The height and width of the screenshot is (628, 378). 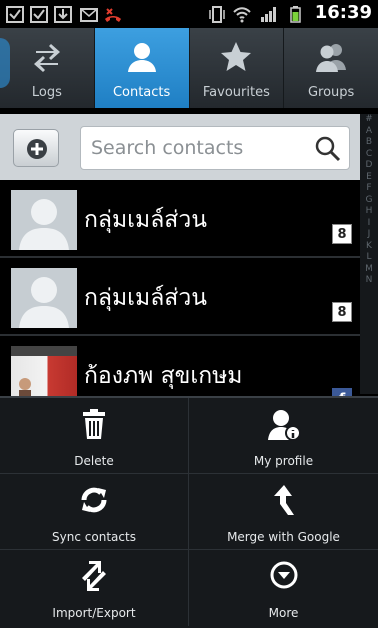 I want to click on index-letter: #, so click(x=369, y=120).